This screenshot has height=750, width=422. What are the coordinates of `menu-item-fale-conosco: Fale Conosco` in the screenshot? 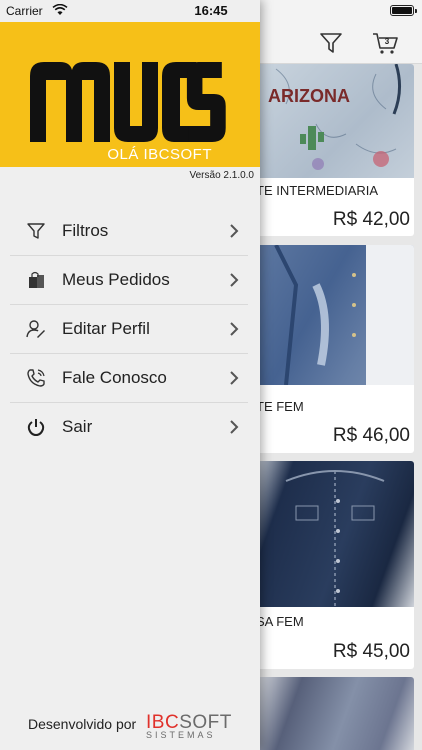 It's located at (129, 378).